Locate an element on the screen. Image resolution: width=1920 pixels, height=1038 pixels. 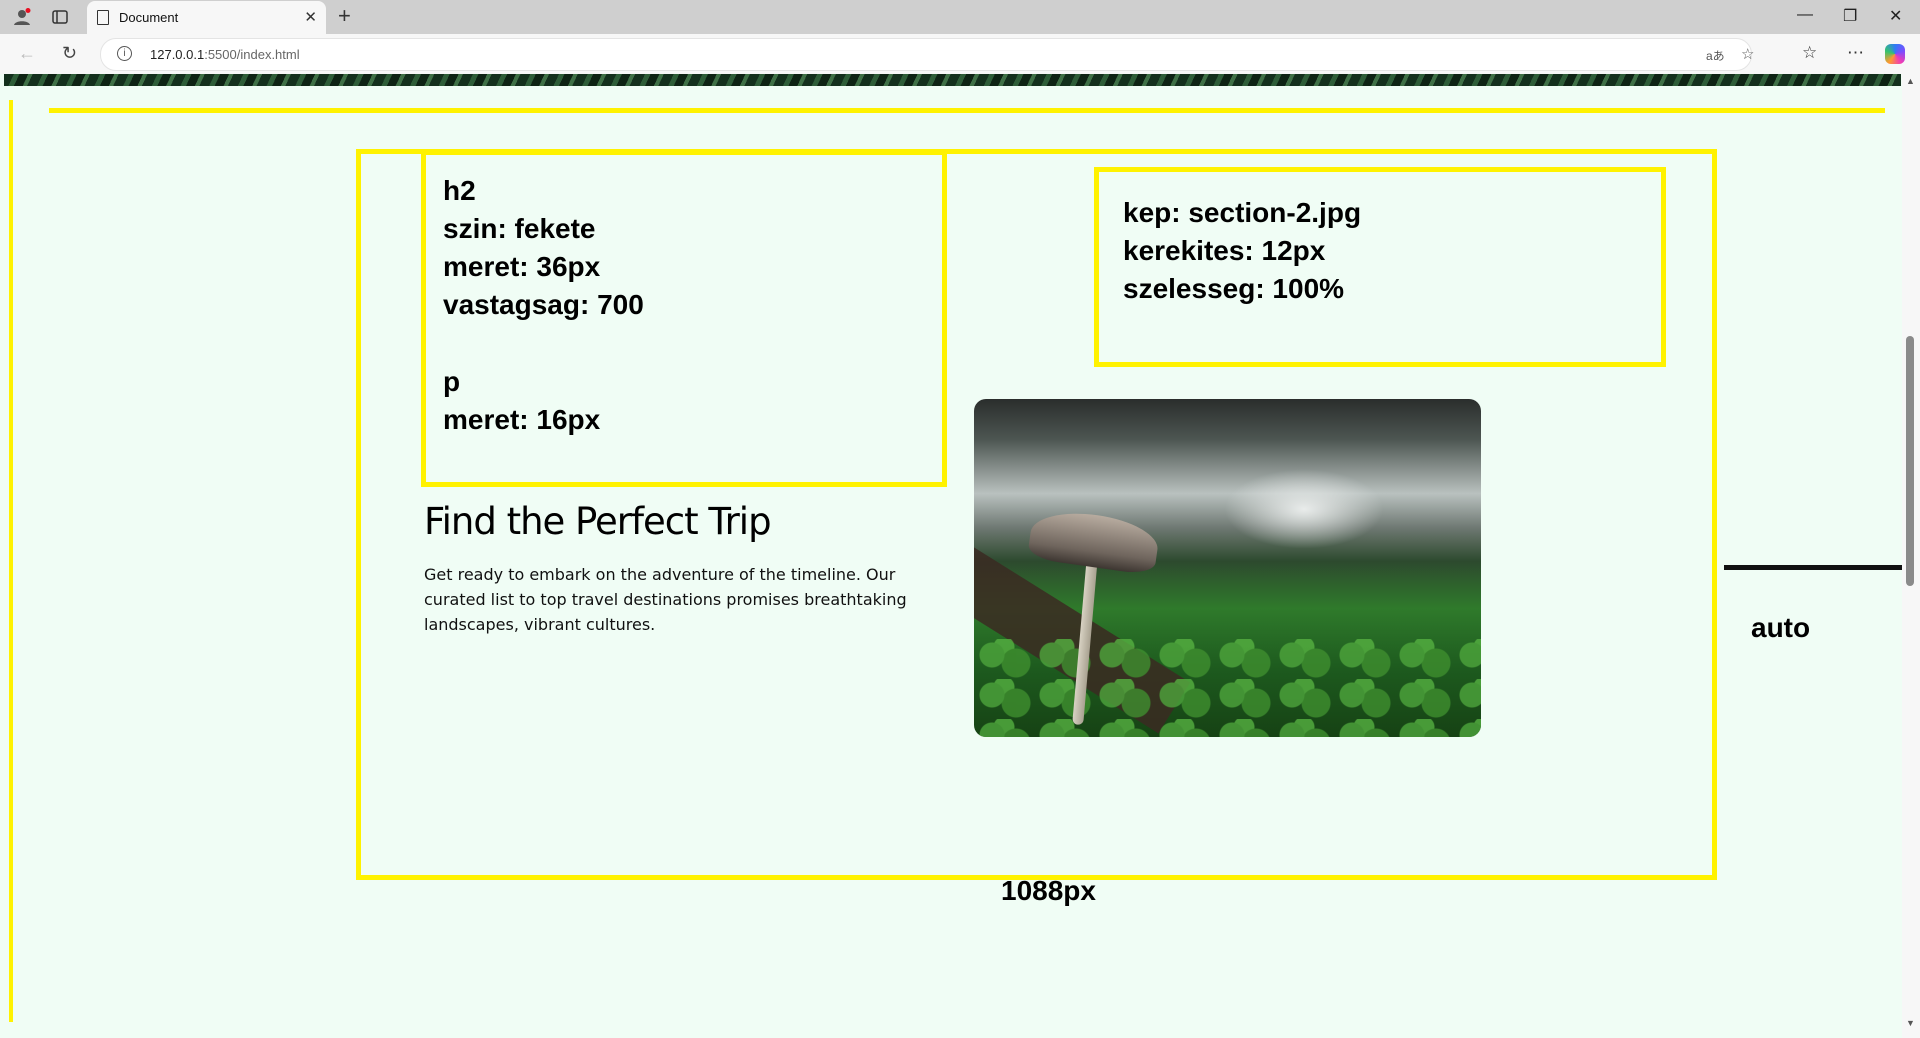
scrollbar-thumb is located at coordinates (1910, 461).